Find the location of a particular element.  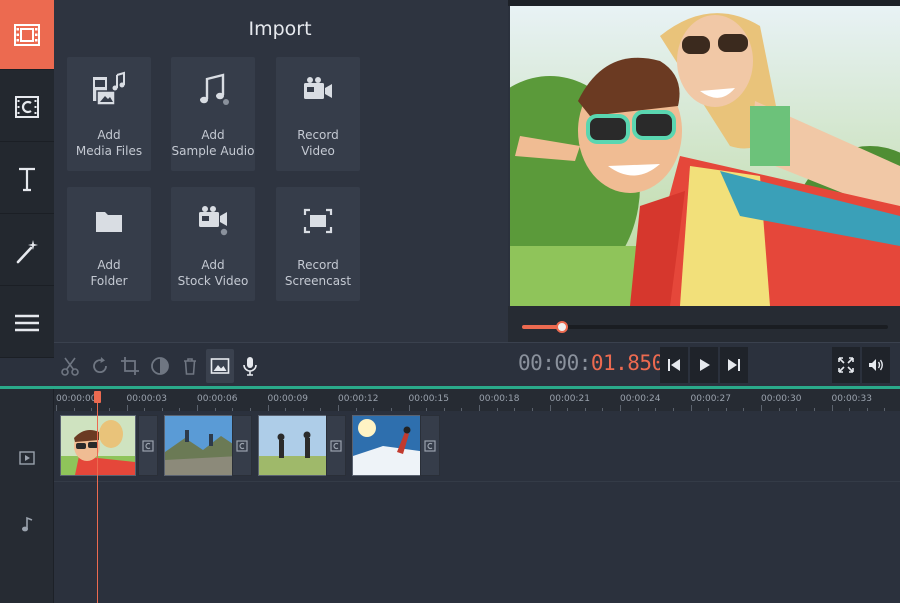

tile-label-line2: Folder is located at coordinates (109, 281).